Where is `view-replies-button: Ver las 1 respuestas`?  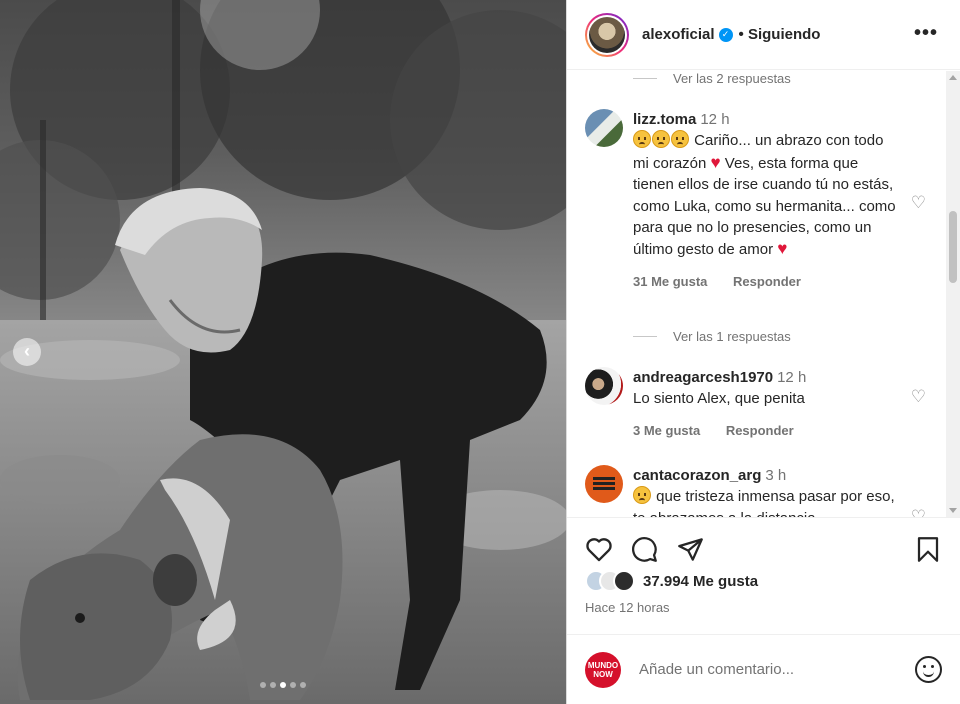 view-replies-button: Ver las 1 respuestas is located at coordinates (712, 336).